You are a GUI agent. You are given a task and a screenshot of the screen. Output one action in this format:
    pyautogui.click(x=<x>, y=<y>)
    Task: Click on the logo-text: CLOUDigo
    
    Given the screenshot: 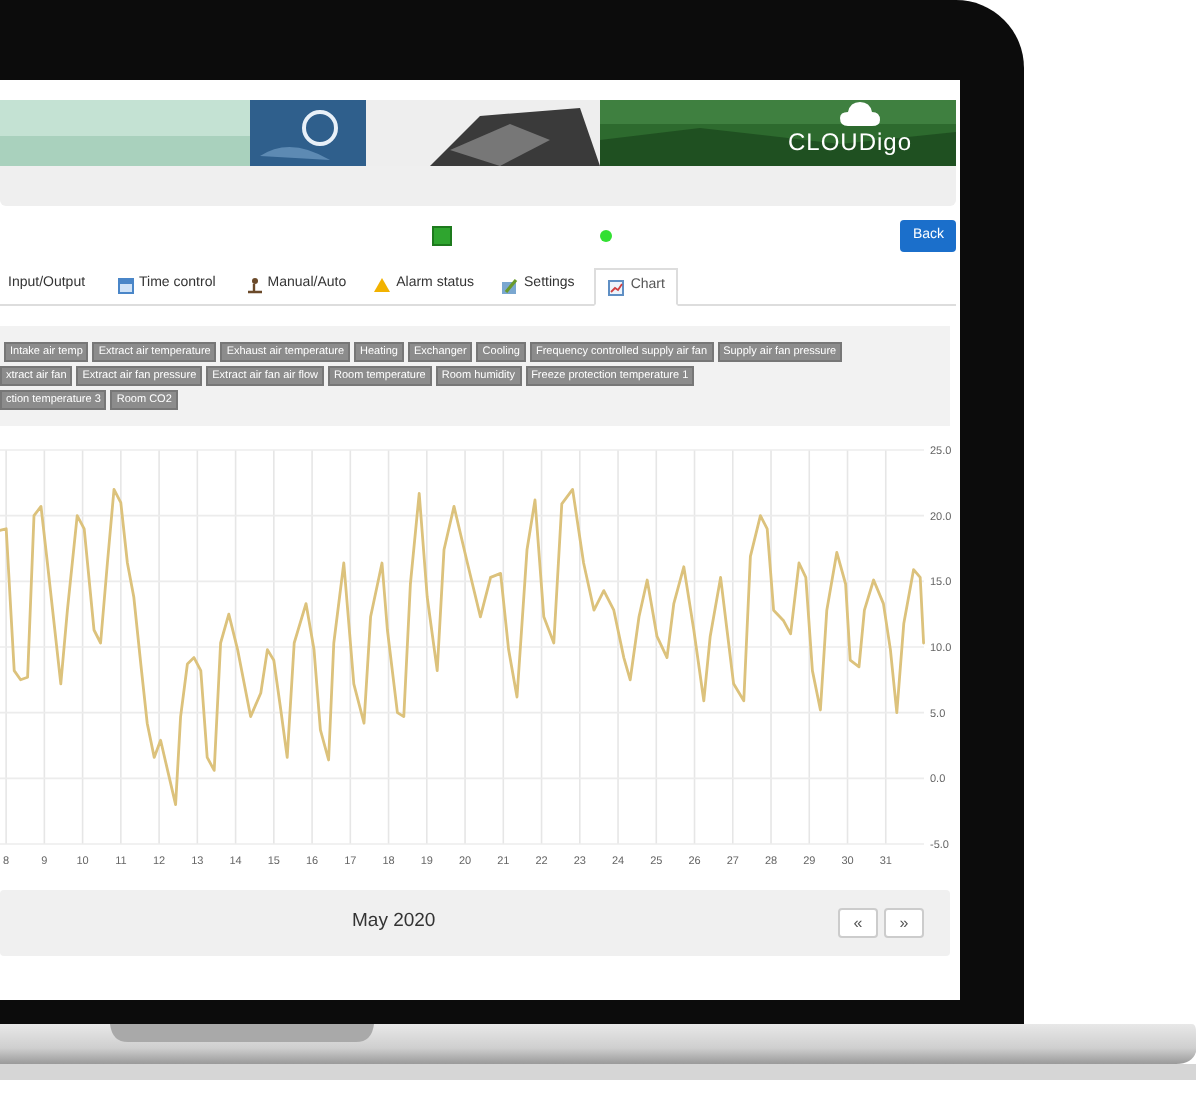 What is the action you would take?
    pyautogui.click(x=850, y=142)
    